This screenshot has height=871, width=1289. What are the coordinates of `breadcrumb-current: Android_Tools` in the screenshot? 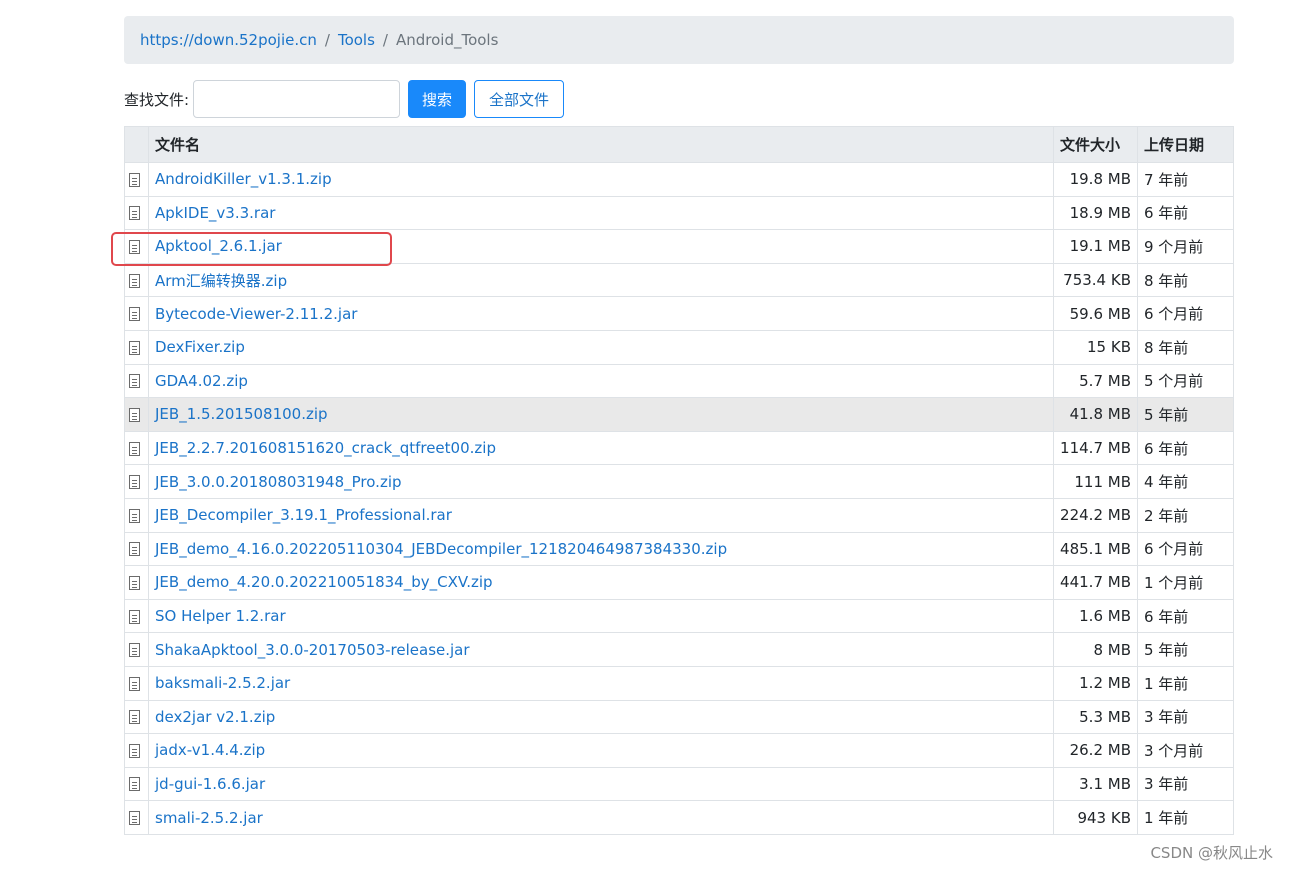 It's located at (447, 40).